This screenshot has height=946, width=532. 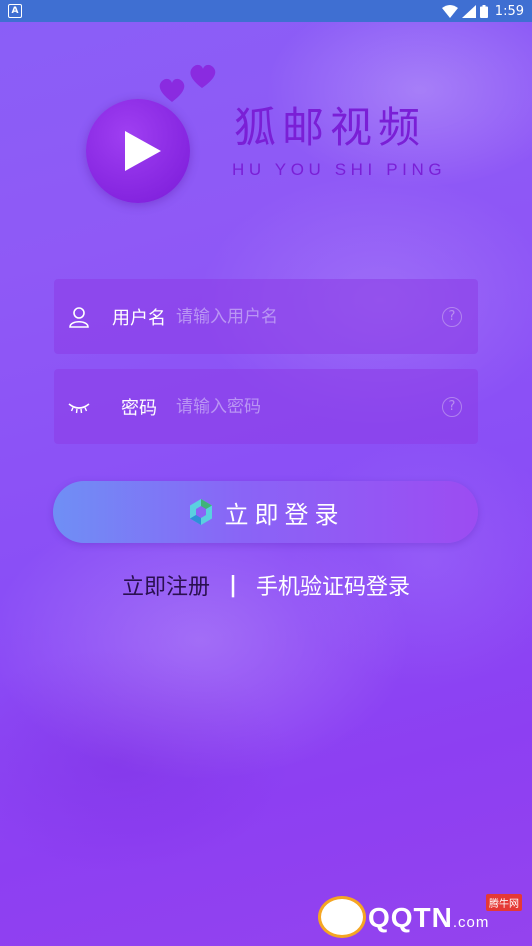 What do you see at coordinates (468, 11) in the screenshot?
I see `signal-icon` at bounding box center [468, 11].